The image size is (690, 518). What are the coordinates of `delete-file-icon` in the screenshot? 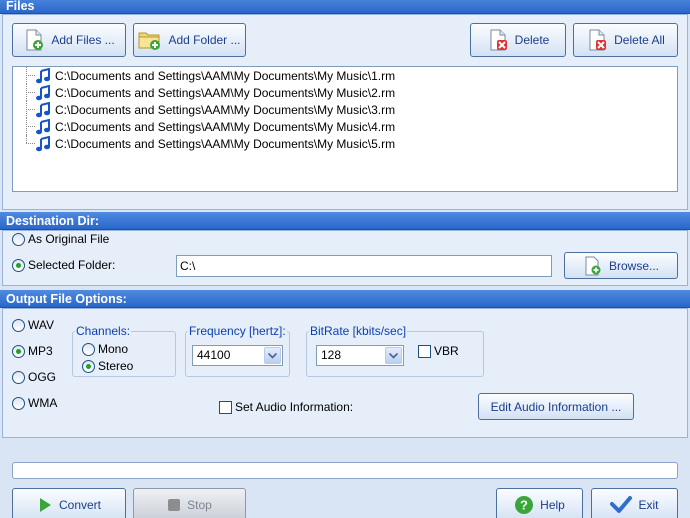 It's located at (498, 40).